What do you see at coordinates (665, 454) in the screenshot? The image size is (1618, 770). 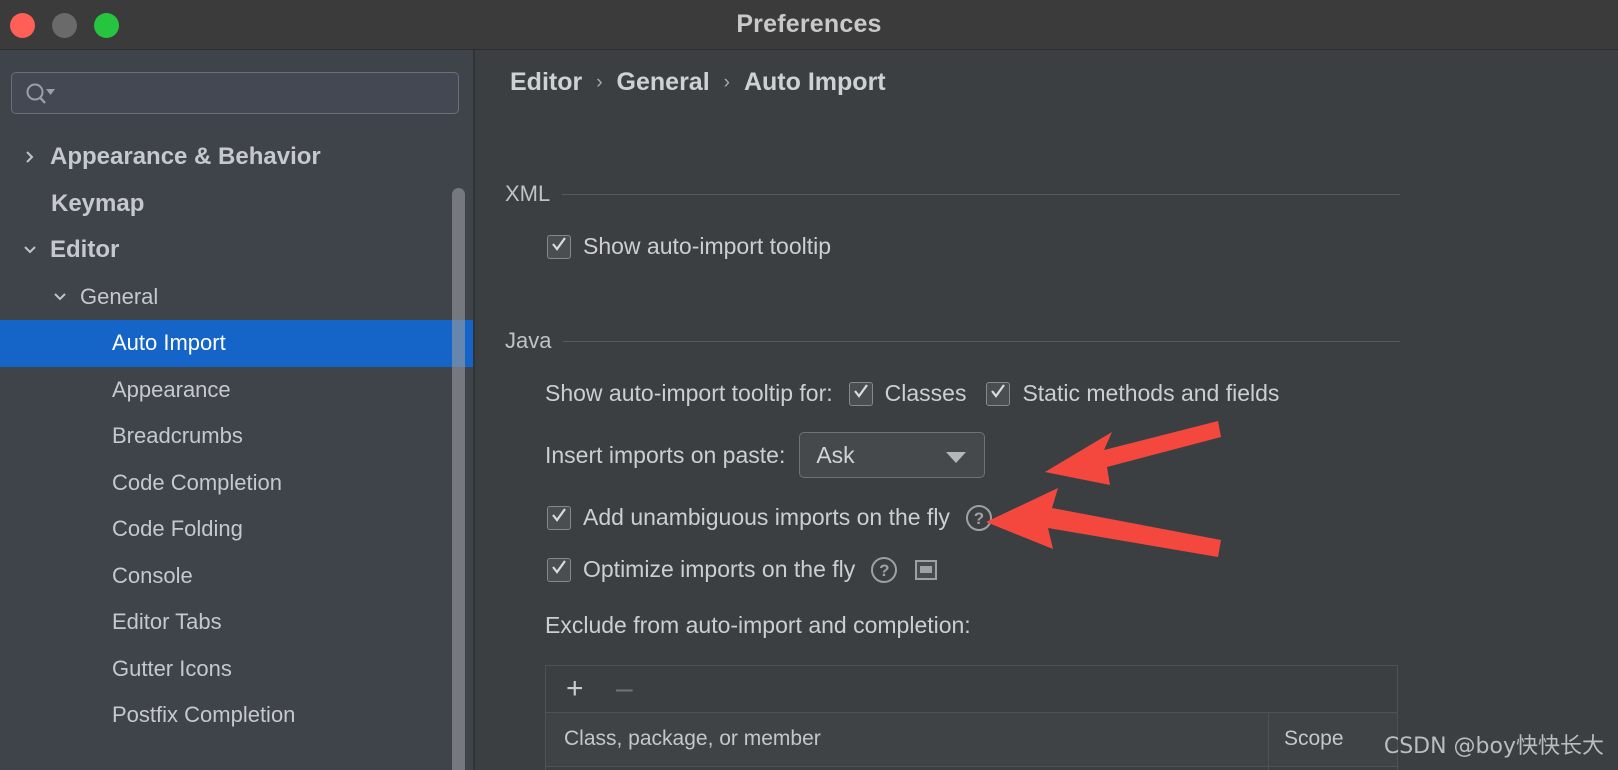 I see `field-label: Insert imports on paste:` at bounding box center [665, 454].